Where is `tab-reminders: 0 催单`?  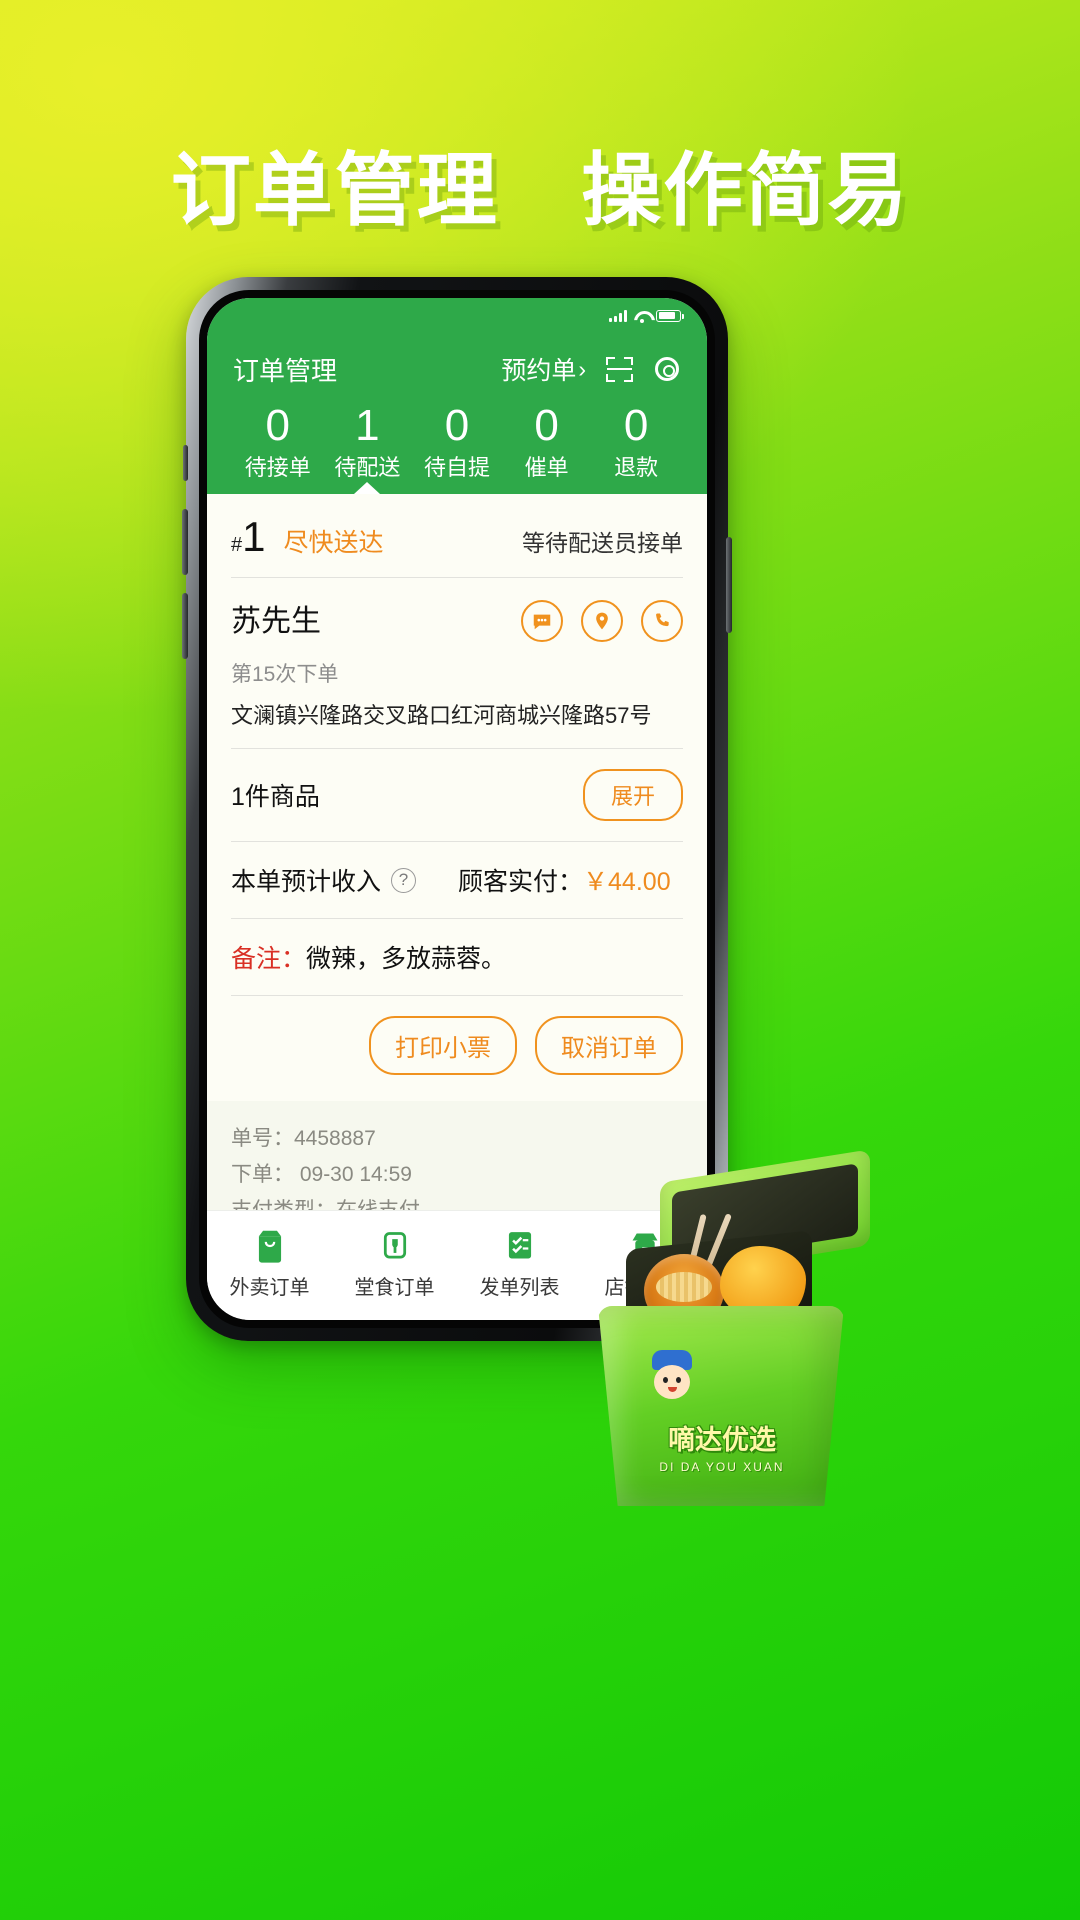
tab-reminders: 0 催单 is located at coordinates (547, 444).